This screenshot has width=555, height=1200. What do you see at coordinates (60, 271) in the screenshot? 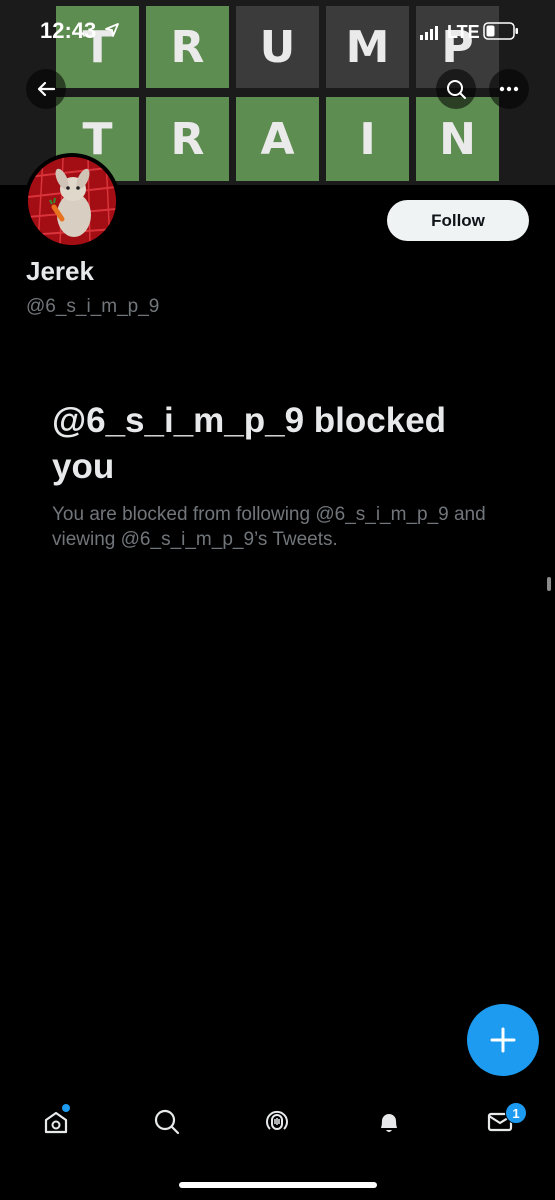
I see `display-name: Jerek` at bounding box center [60, 271].